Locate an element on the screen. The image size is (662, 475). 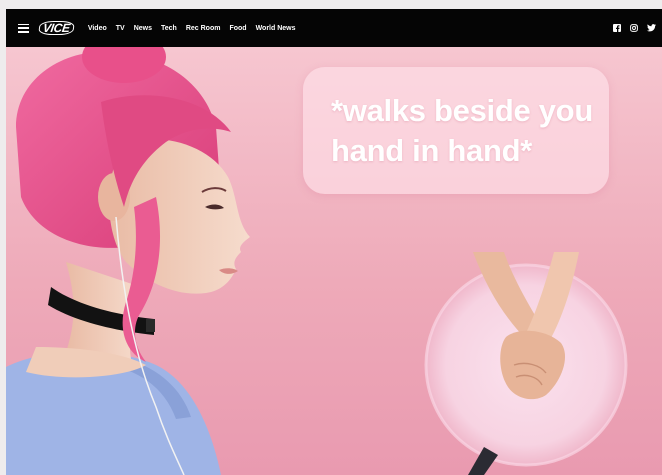
nav-food: Food is located at coordinates (237, 28).